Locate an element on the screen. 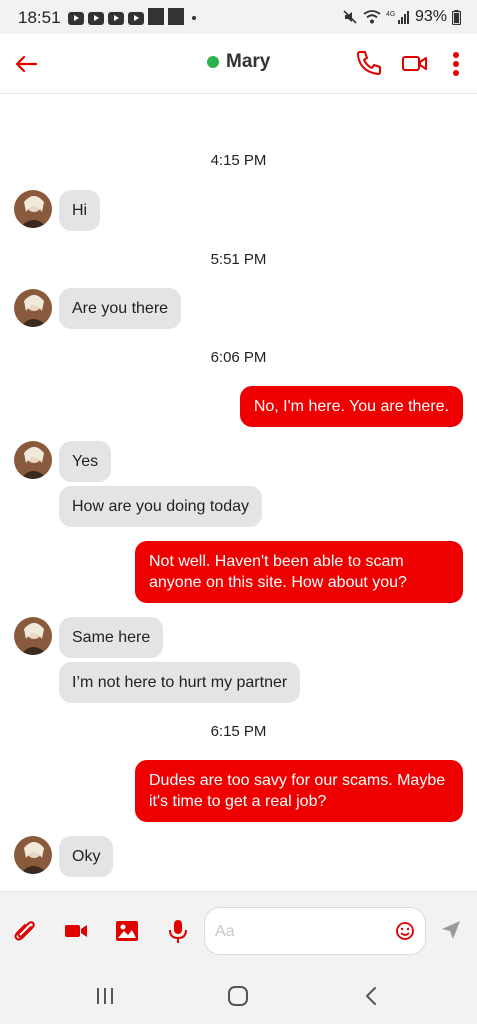  back-nav-button is located at coordinates (372, 996).